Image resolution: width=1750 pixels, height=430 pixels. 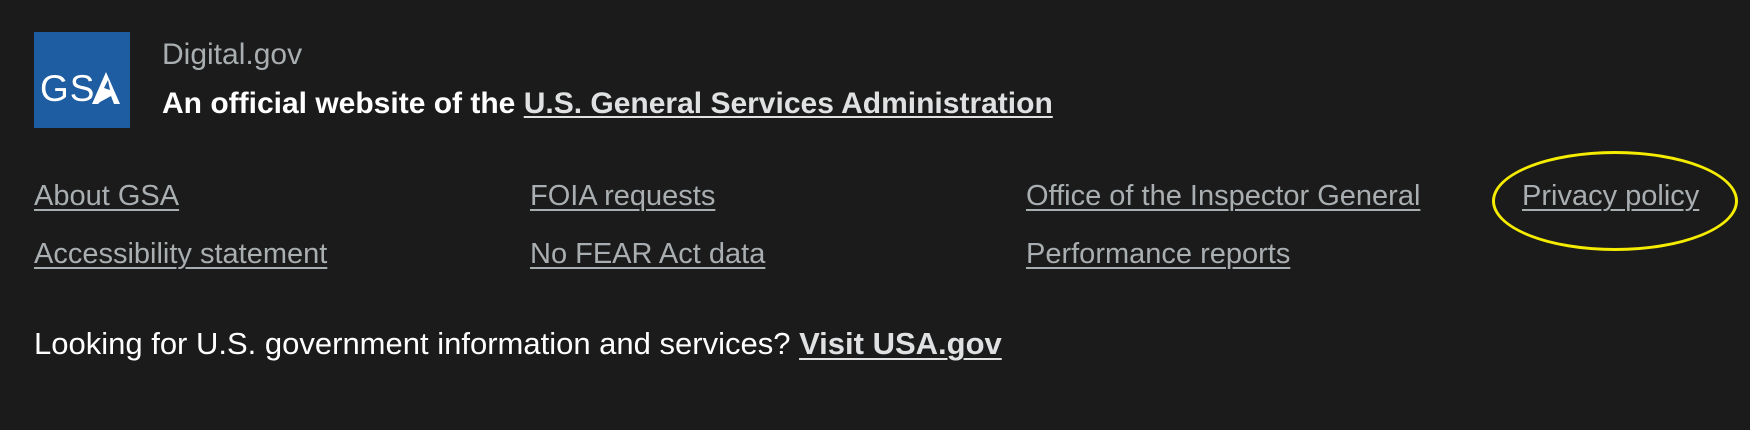 I want to click on official-prefix: An official website of the, so click(x=343, y=103).